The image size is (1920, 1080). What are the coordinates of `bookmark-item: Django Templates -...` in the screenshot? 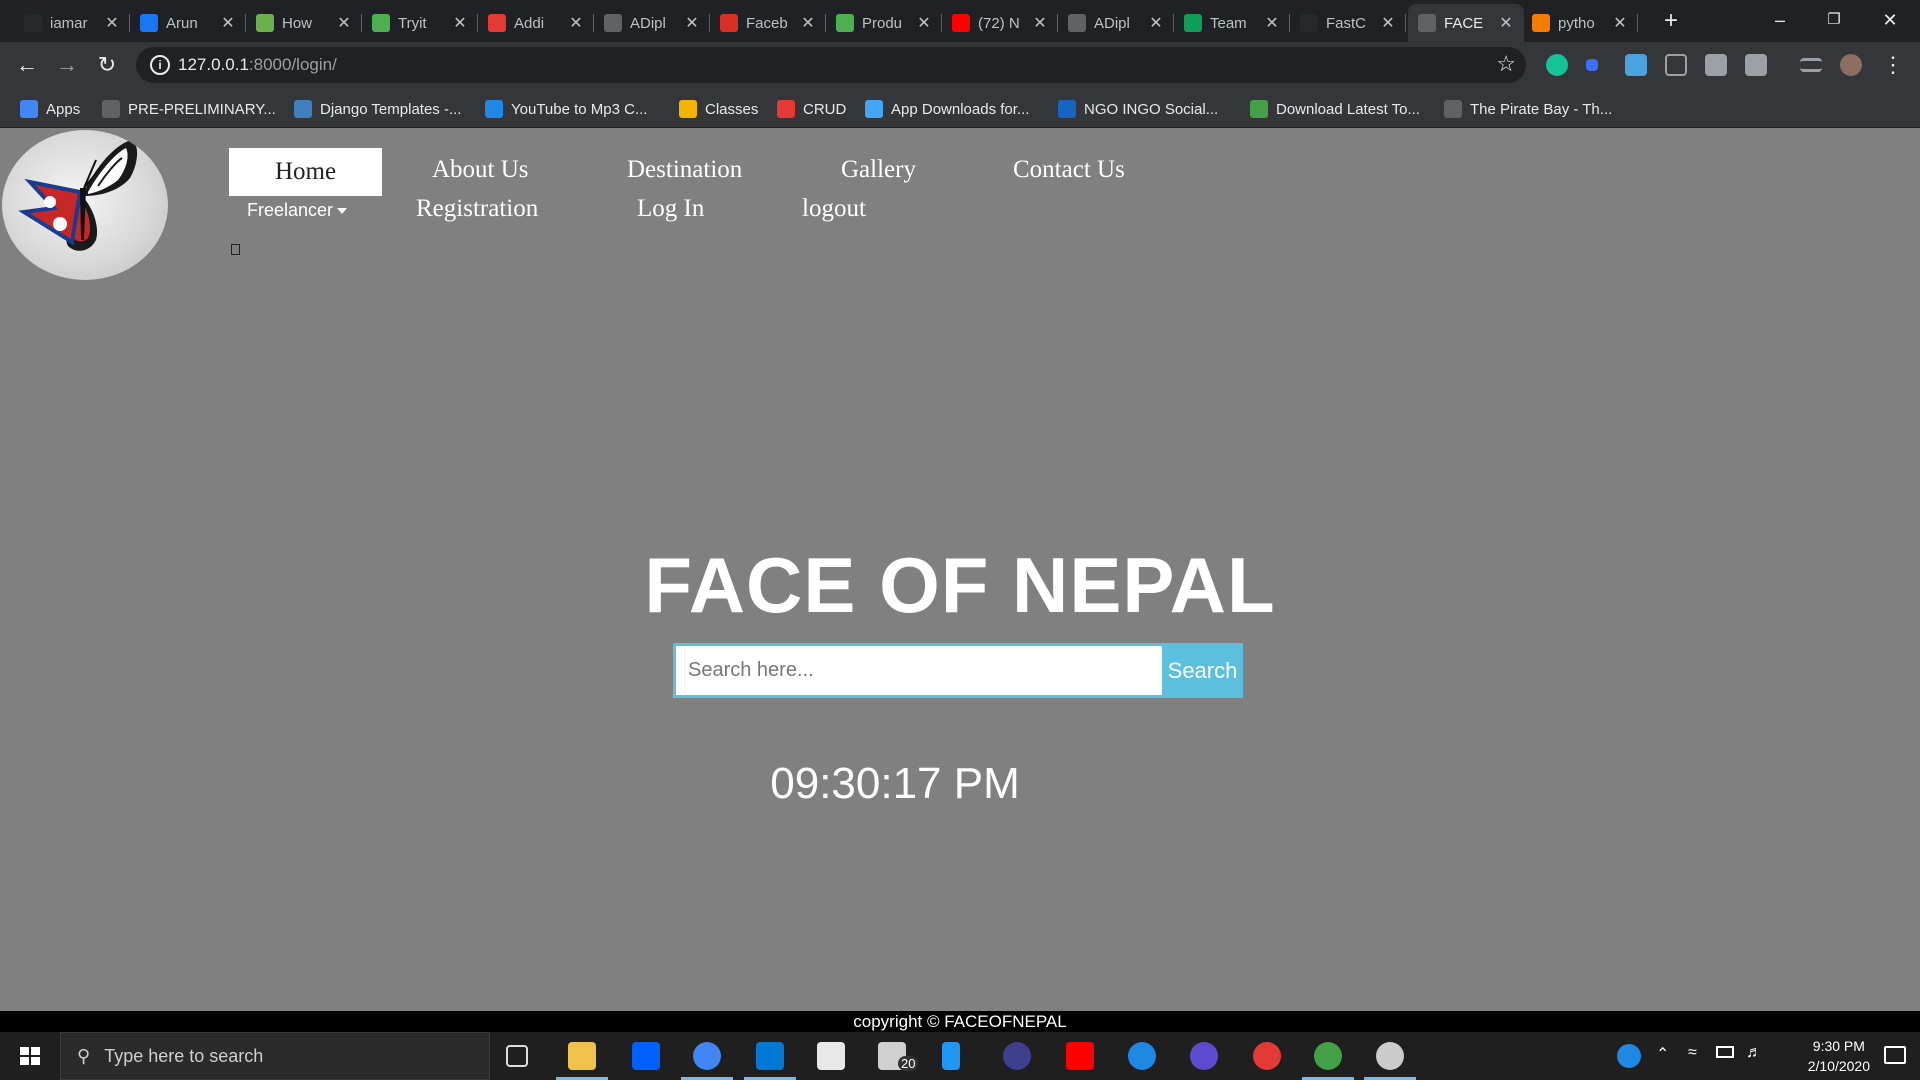 It's located at (377, 109).